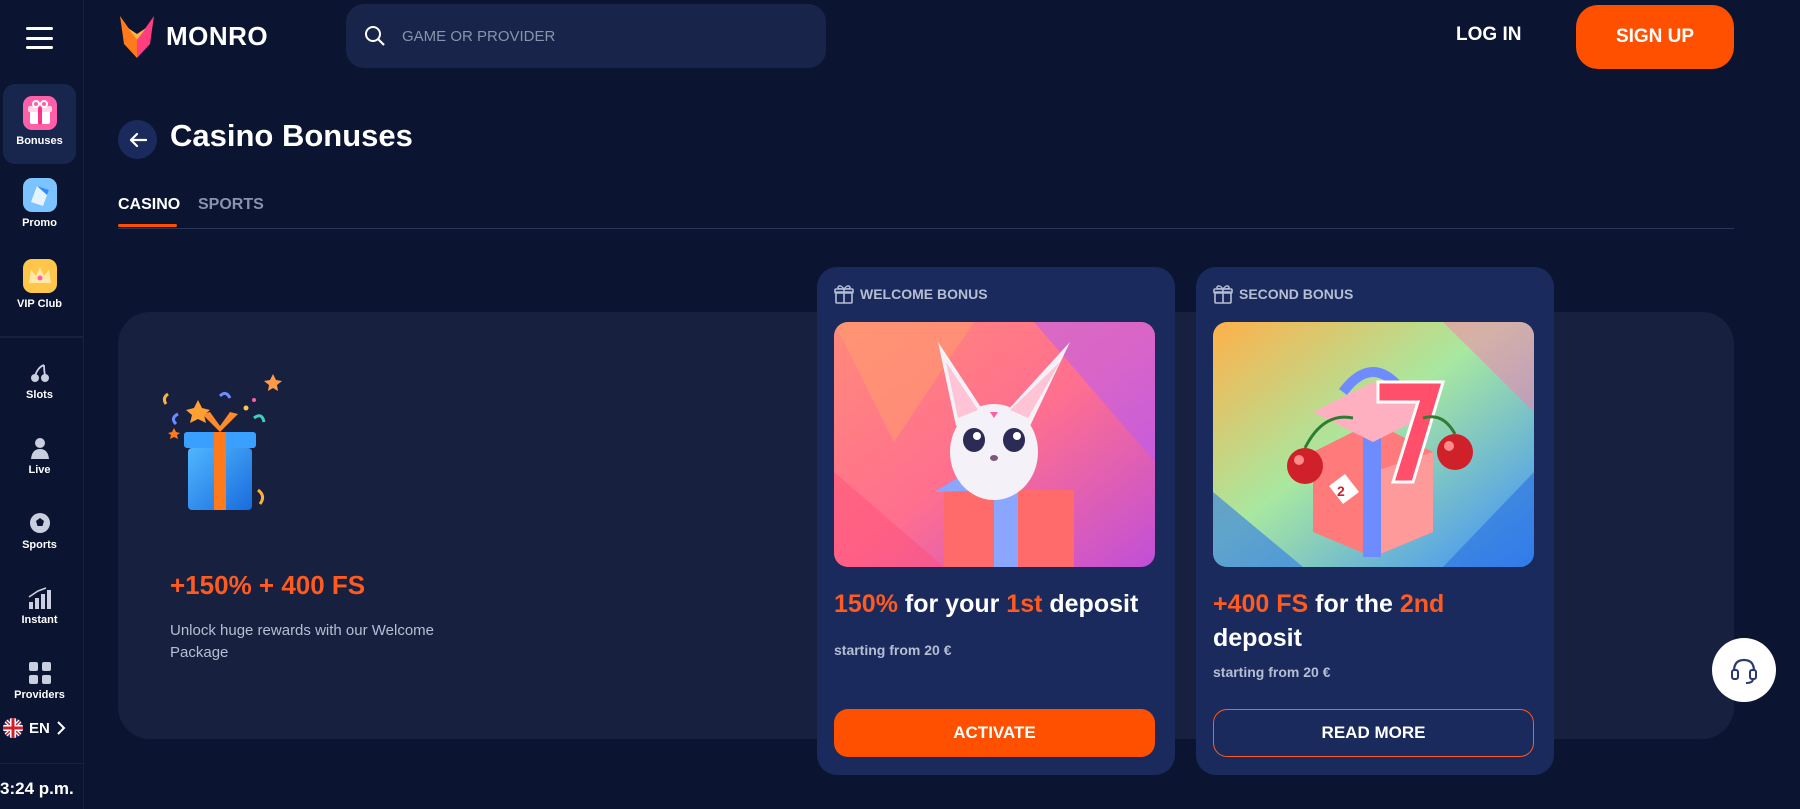  What do you see at coordinates (39, 598) in the screenshot?
I see `chart-icon` at bounding box center [39, 598].